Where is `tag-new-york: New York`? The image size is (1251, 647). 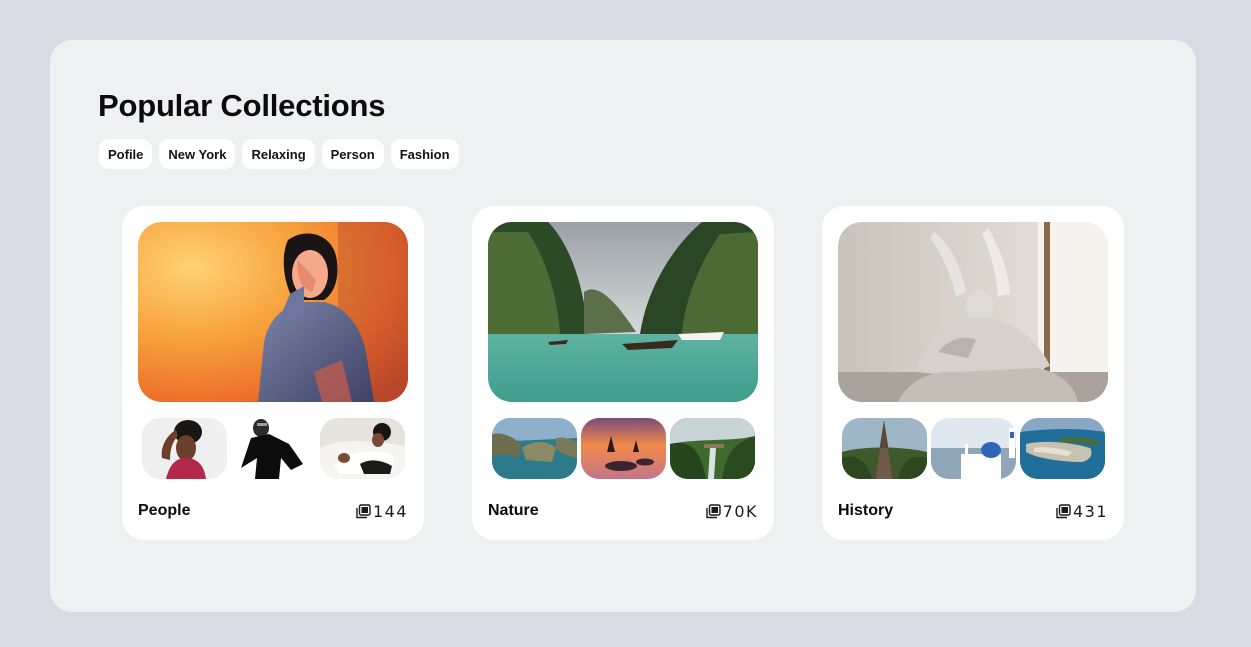 tag-new-york: New York is located at coordinates (197, 154).